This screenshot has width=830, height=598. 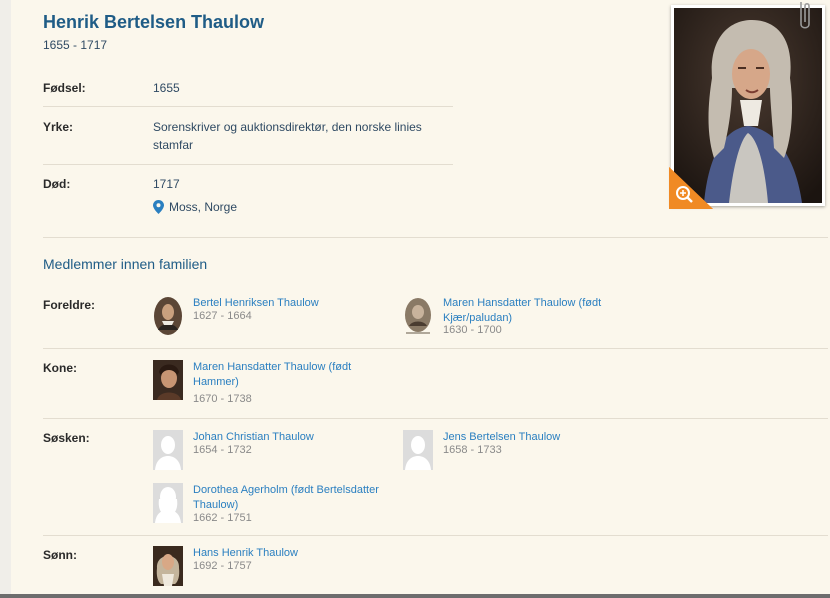 I want to click on section-divider, so click(x=435, y=237).